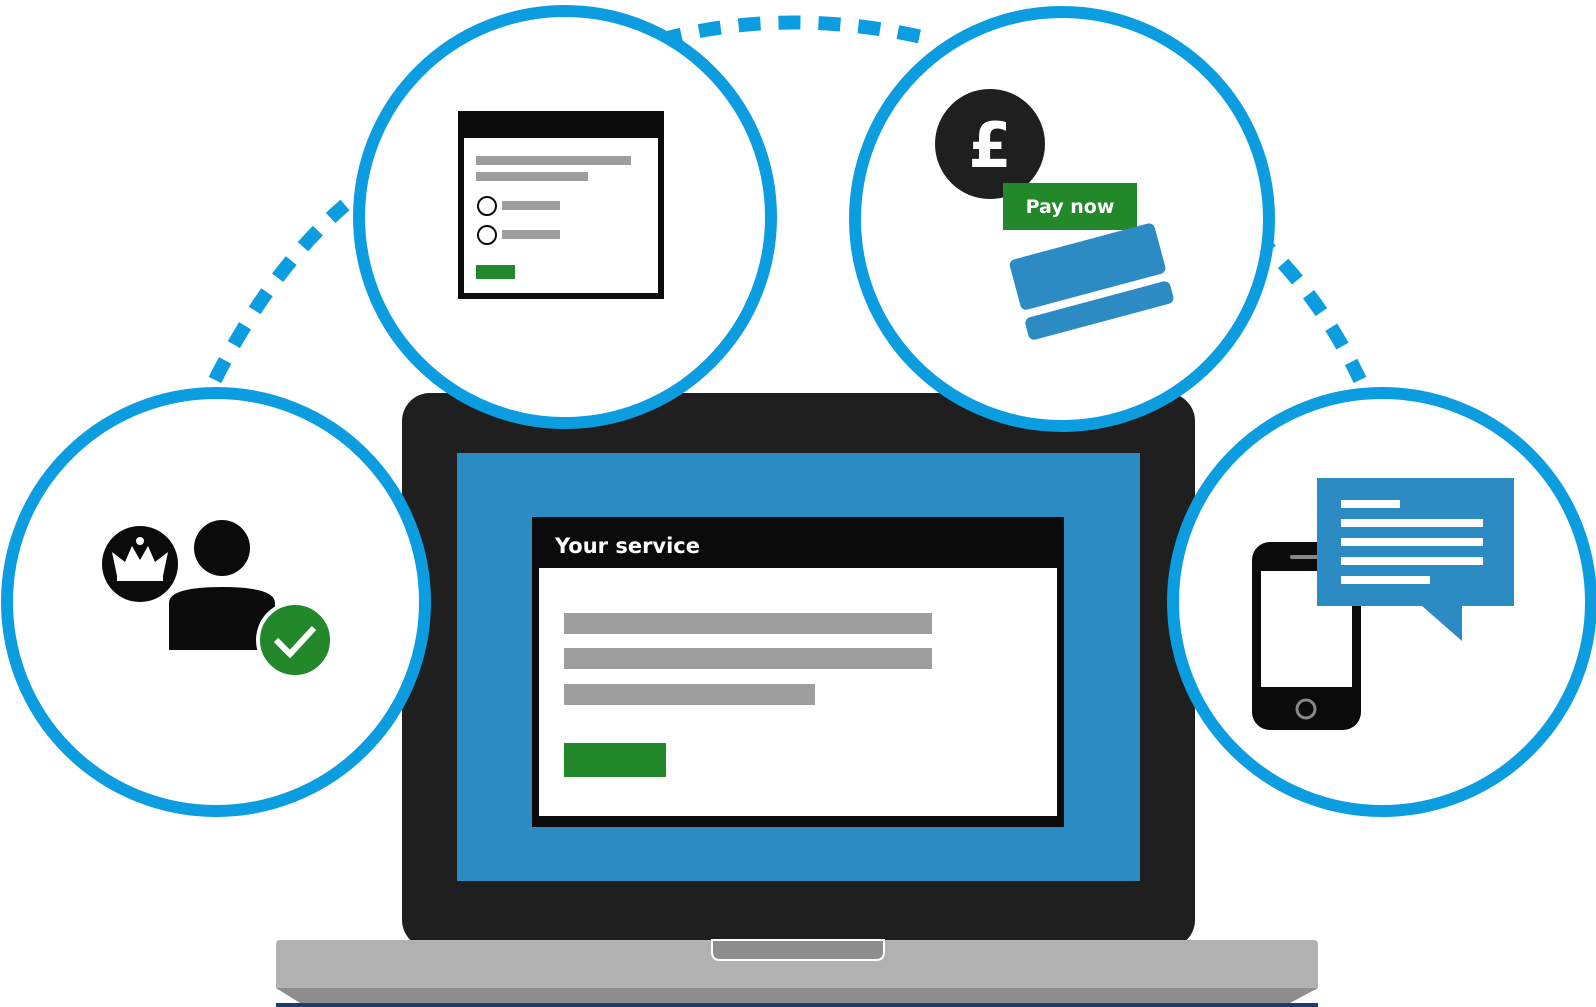  Describe the element at coordinates (279, 291) in the screenshot. I see `connector-identity-to-form` at that location.